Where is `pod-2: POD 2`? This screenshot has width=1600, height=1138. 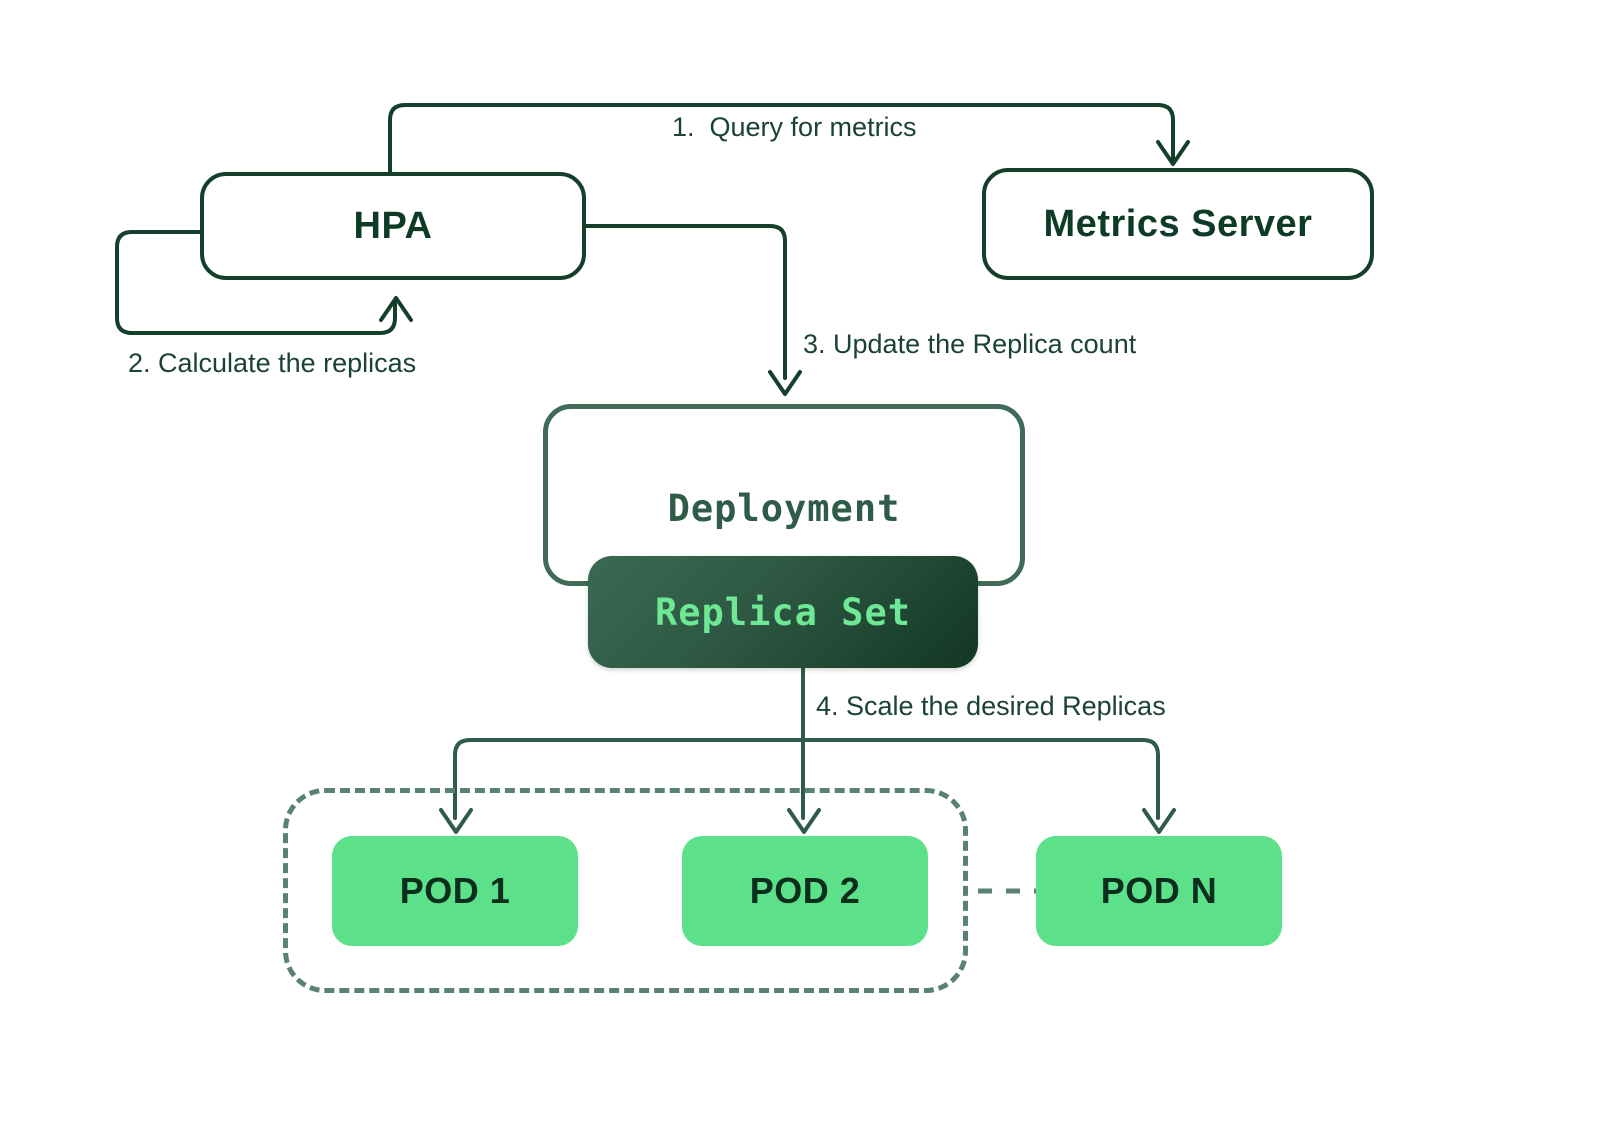
pod-2: POD 2 is located at coordinates (805, 891).